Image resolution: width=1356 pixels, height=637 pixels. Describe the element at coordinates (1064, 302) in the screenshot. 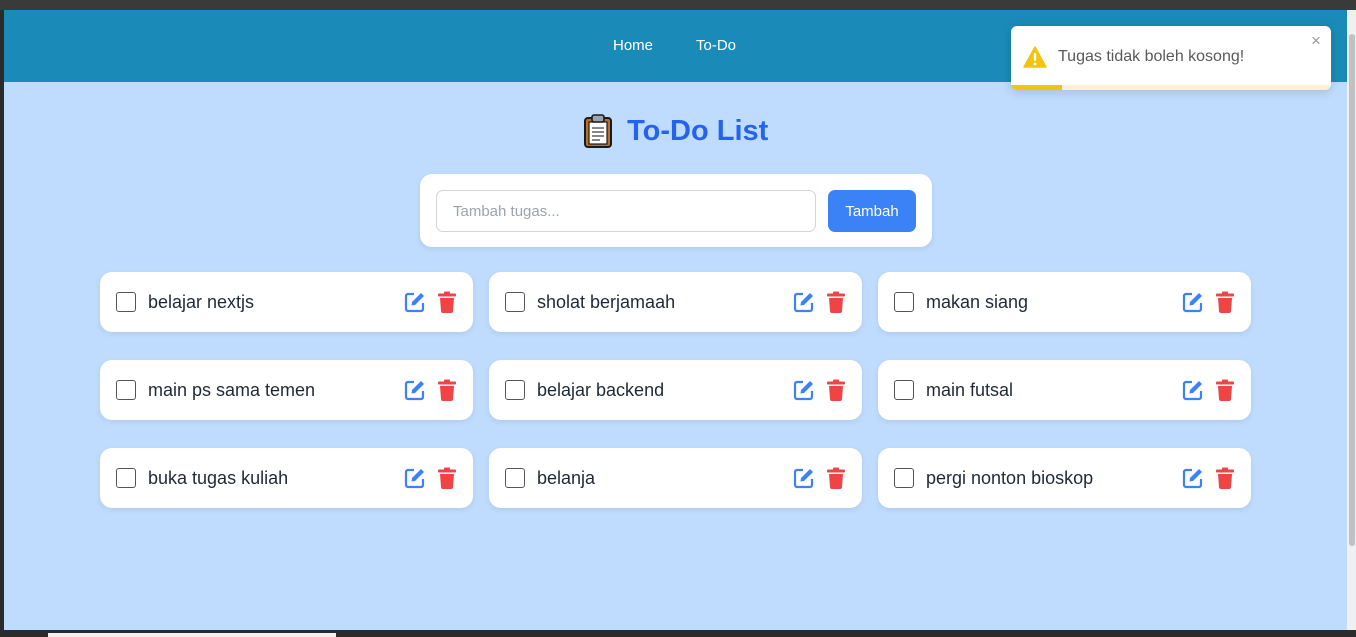

I see `todo-card: makan siang` at that location.